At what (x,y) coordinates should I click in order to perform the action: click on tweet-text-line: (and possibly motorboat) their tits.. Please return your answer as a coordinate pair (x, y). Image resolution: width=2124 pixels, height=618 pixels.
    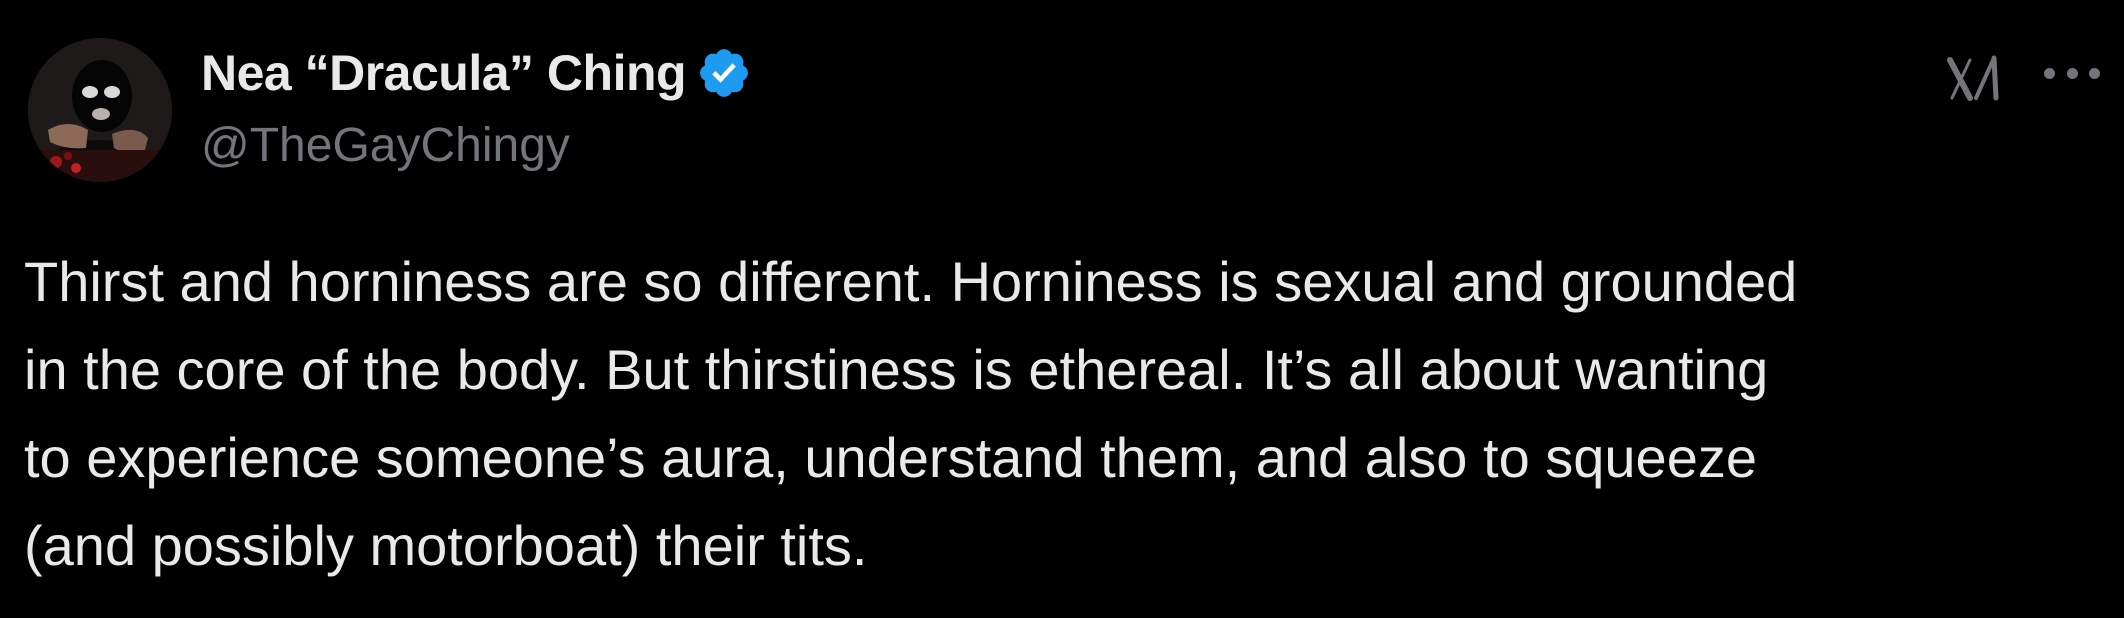
    Looking at the image, I should click on (446, 545).